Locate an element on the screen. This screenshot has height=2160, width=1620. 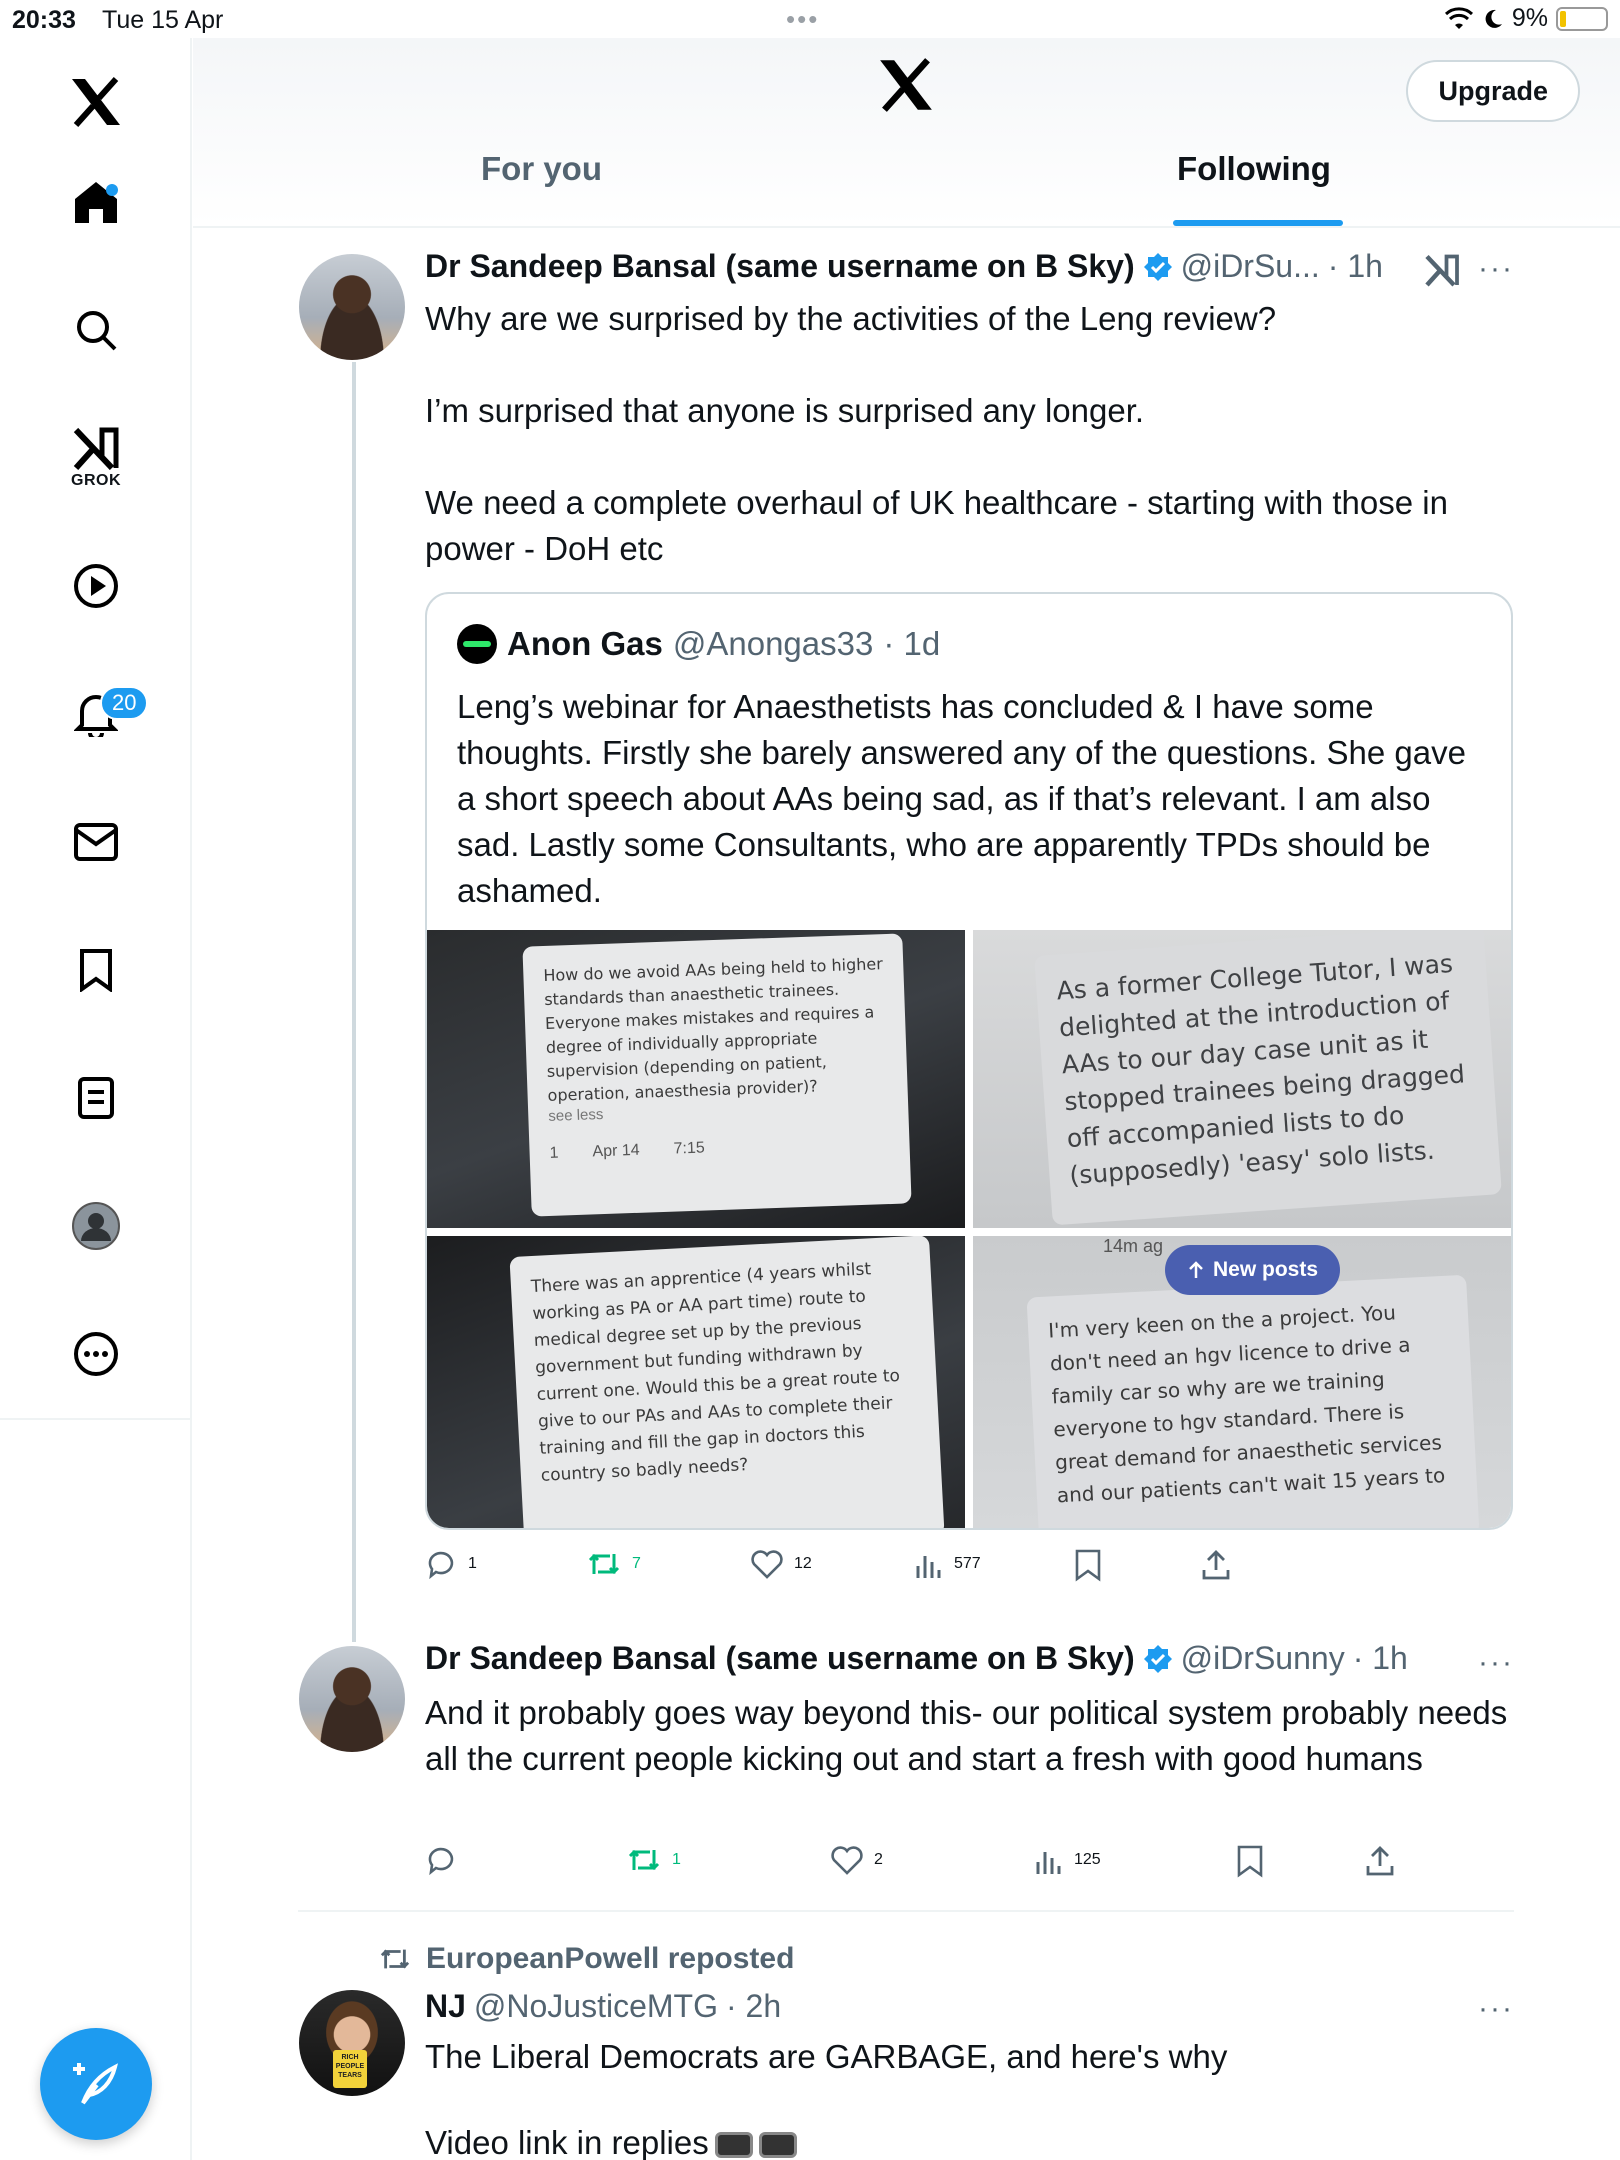
sidebar-item-explore is located at coordinates (96, 330).